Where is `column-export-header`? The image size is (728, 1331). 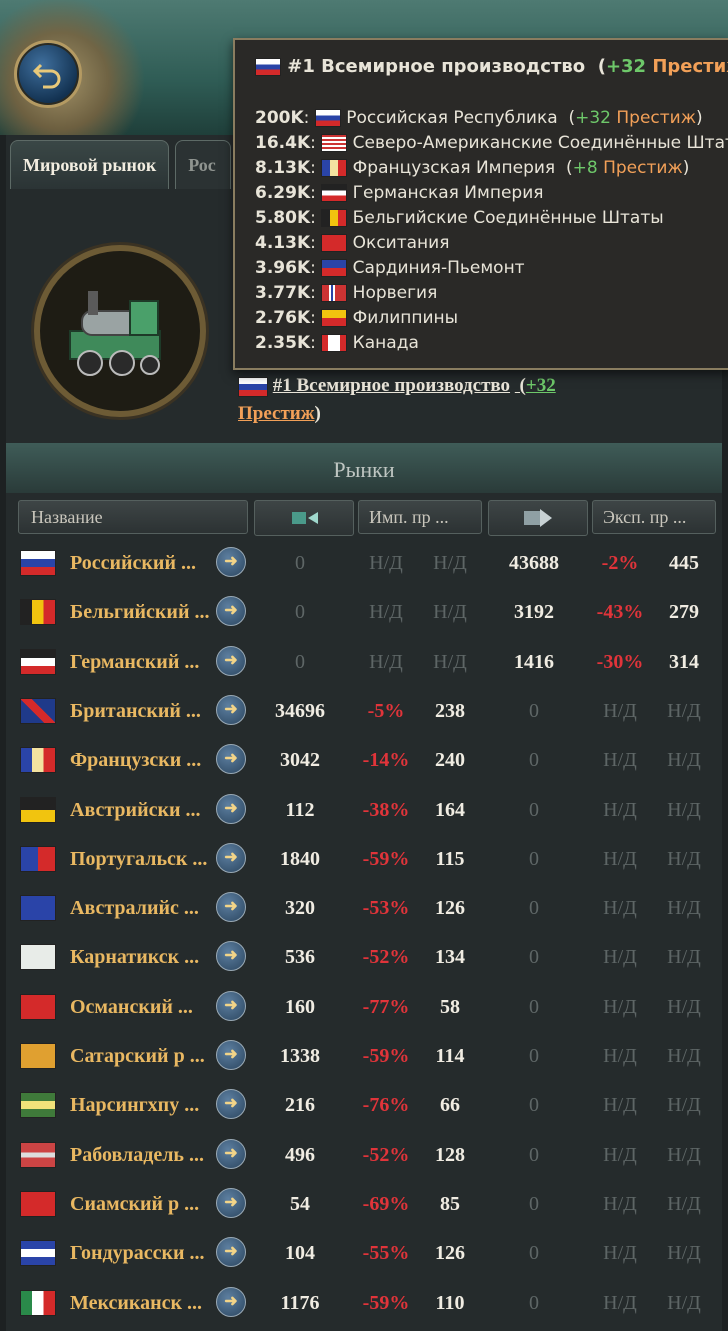
column-export-header is located at coordinates (538, 518).